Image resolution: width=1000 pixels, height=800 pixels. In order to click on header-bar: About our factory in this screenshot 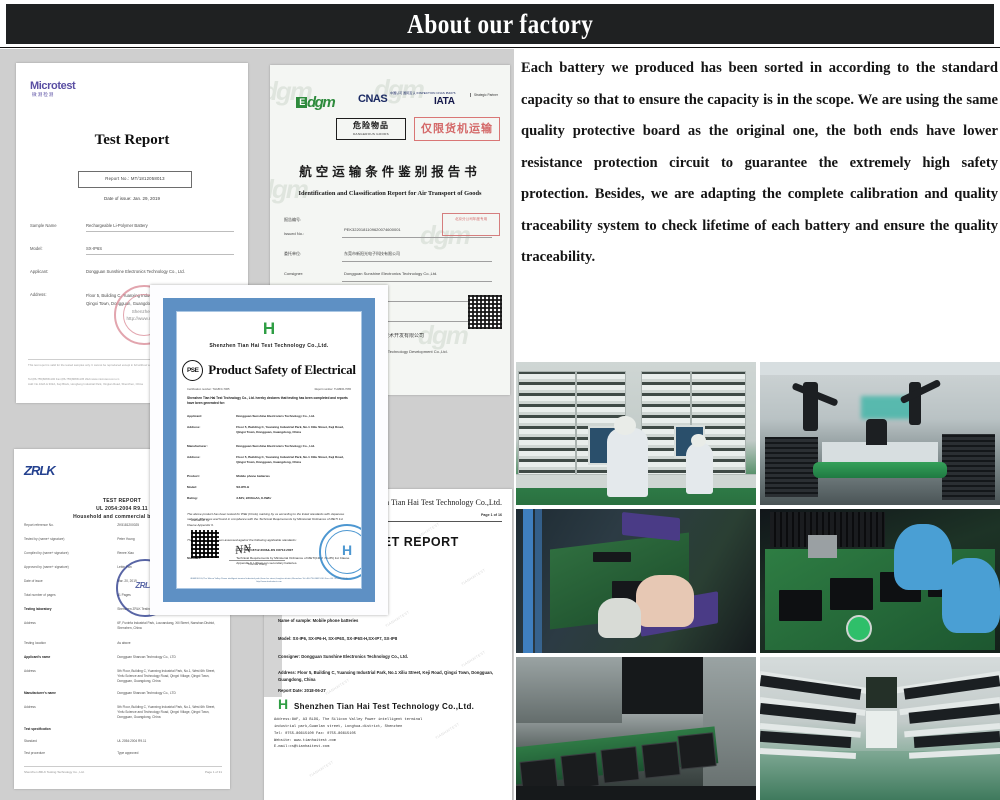, I will do `click(500, 24)`.